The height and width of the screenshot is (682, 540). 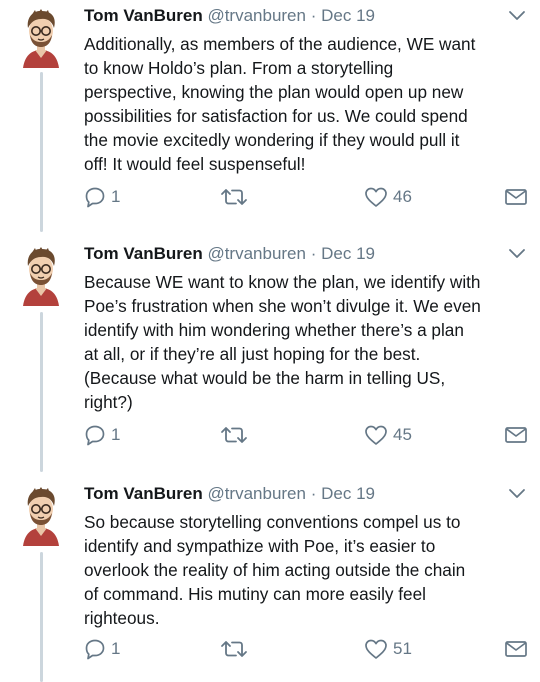 I want to click on like-count: 46, so click(x=402, y=196).